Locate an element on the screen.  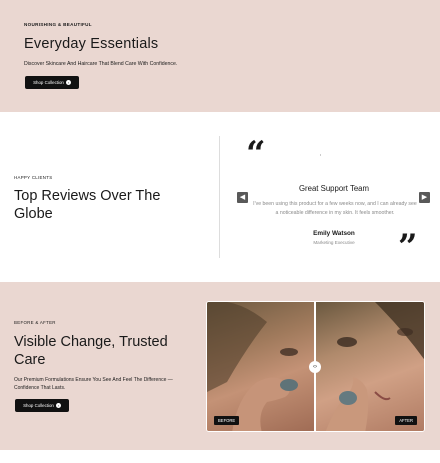
quote-close-icon: ” is located at coordinates (408, 247).